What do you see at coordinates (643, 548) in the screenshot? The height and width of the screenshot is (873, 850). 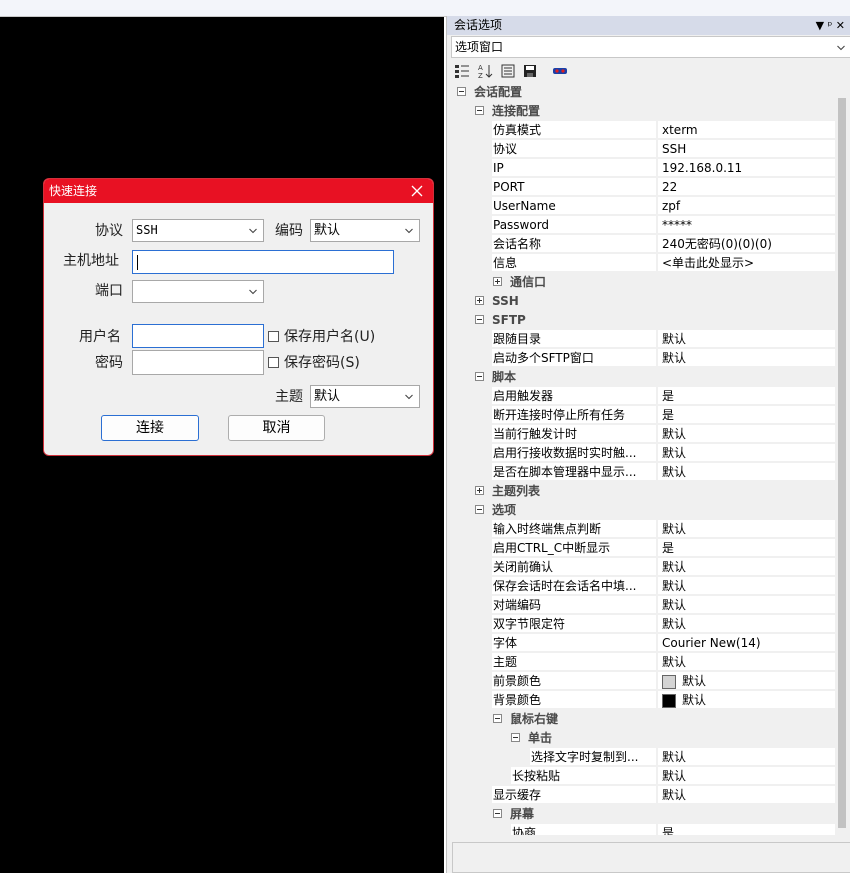 I see `property-row: 启用CTRL_C中断显示是` at bounding box center [643, 548].